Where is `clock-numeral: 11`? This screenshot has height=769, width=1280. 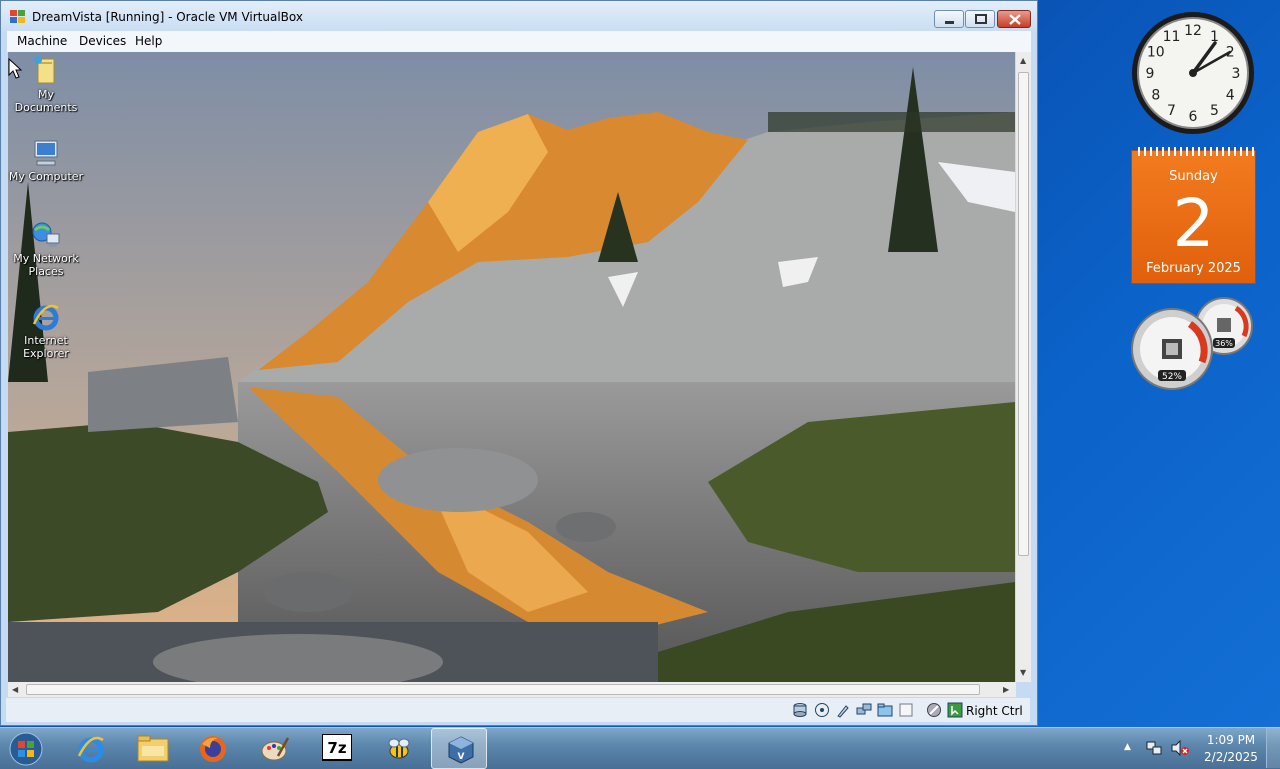 clock-numeral: 11 is located at coordinates (1172, 37).